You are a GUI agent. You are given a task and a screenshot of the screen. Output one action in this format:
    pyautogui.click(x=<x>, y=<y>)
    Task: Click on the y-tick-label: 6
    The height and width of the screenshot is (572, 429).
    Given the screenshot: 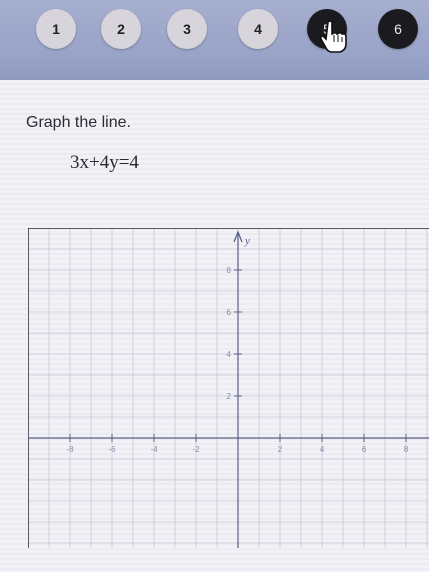 What is the action you would take?
    pyautogui.click(x=229, y=312)
    